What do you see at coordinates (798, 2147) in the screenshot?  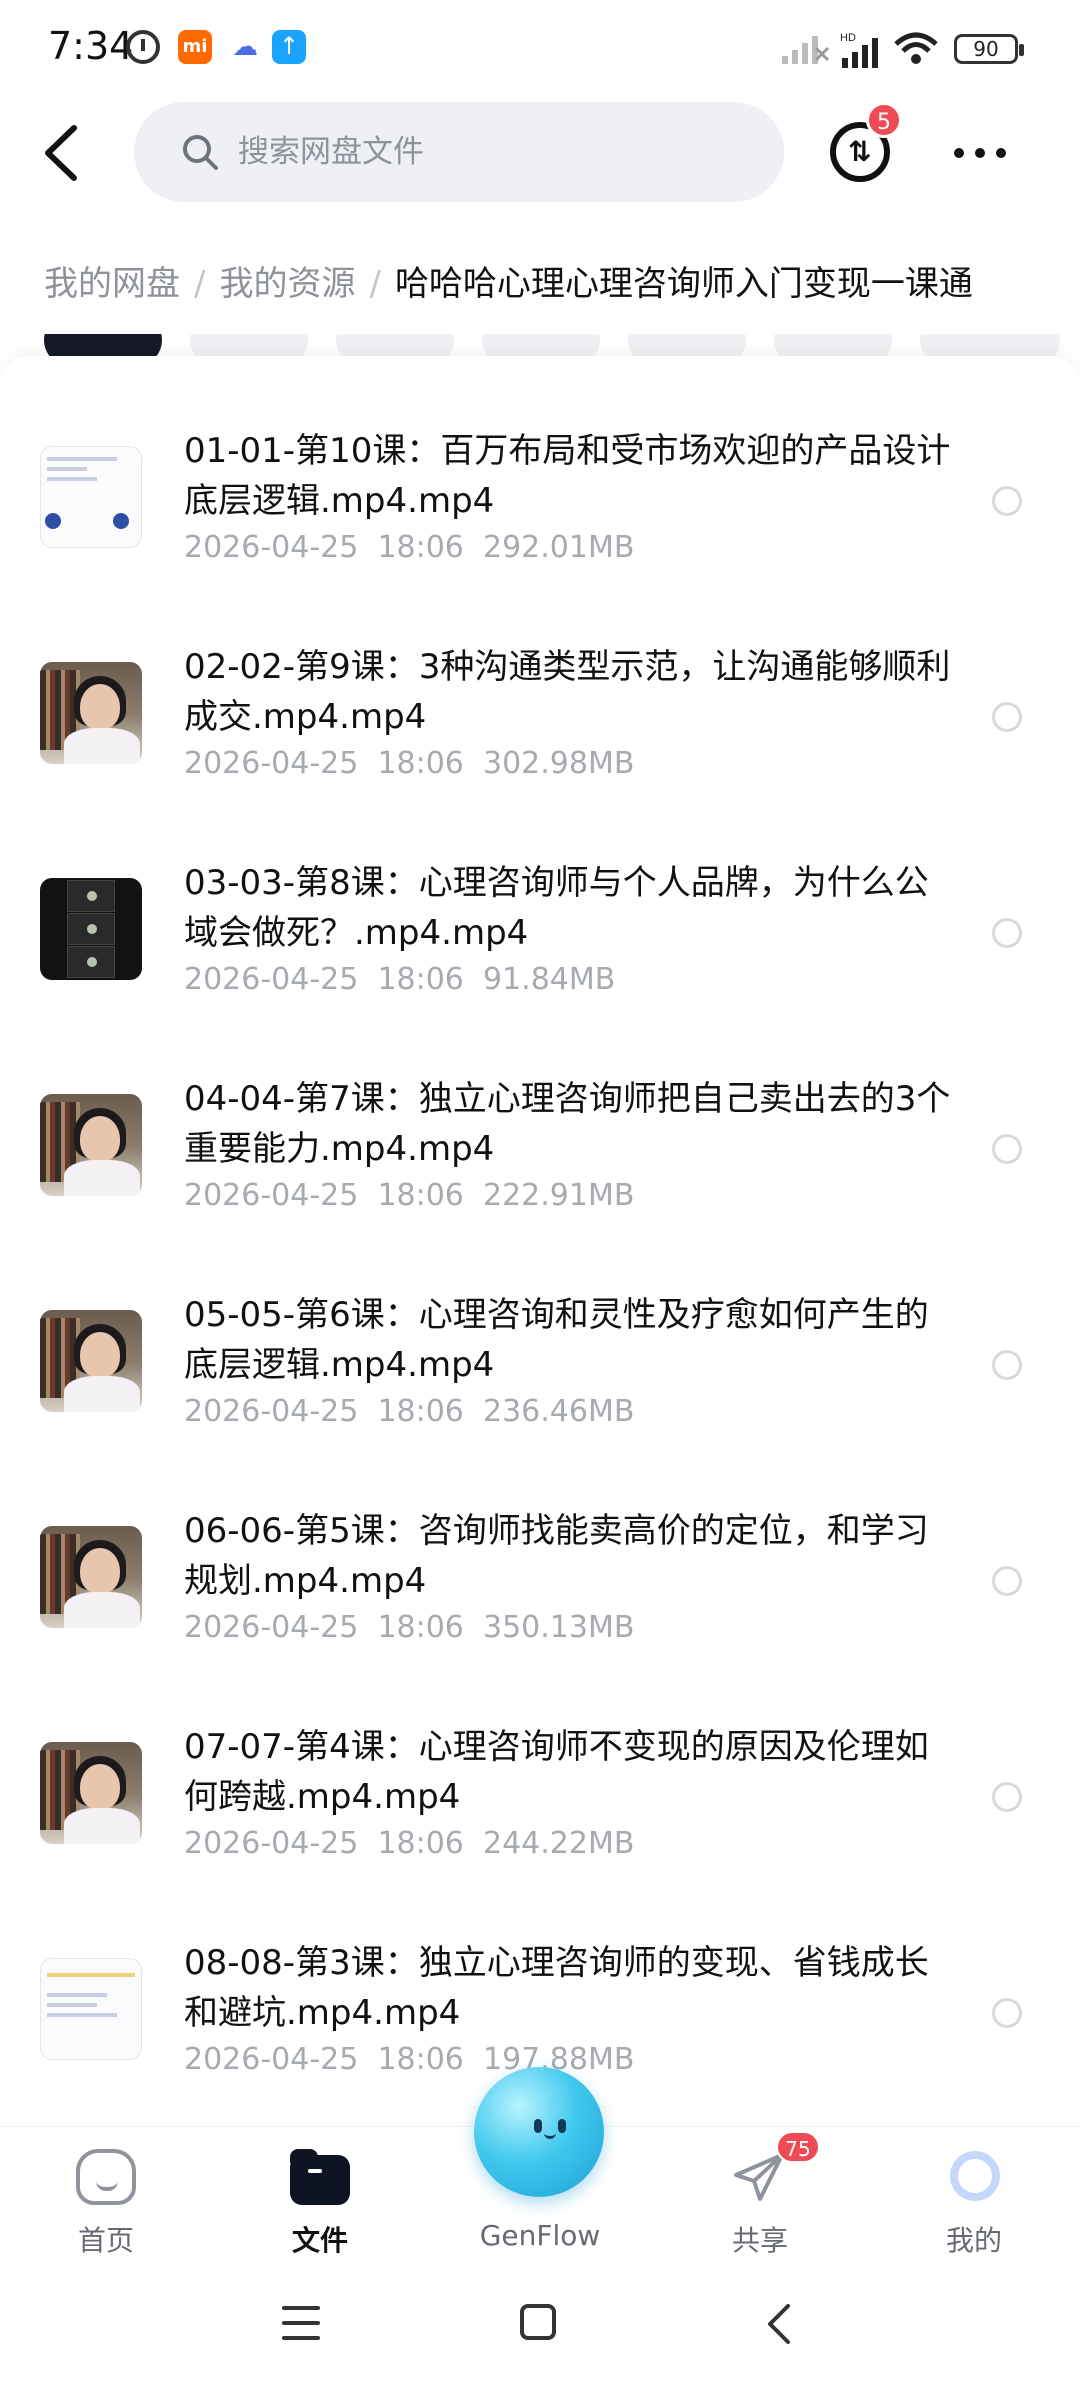 I see `share-count-badge: 75` at bounding box center [798, 2147].